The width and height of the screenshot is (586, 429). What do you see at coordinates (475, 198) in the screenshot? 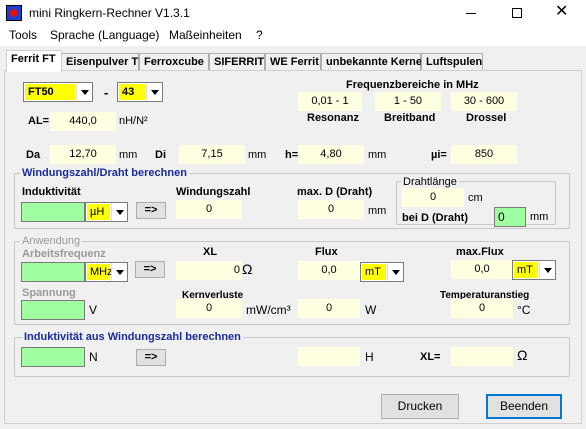
I see `drahtlaenge-unit: cm` at bounding box center [475, 198].